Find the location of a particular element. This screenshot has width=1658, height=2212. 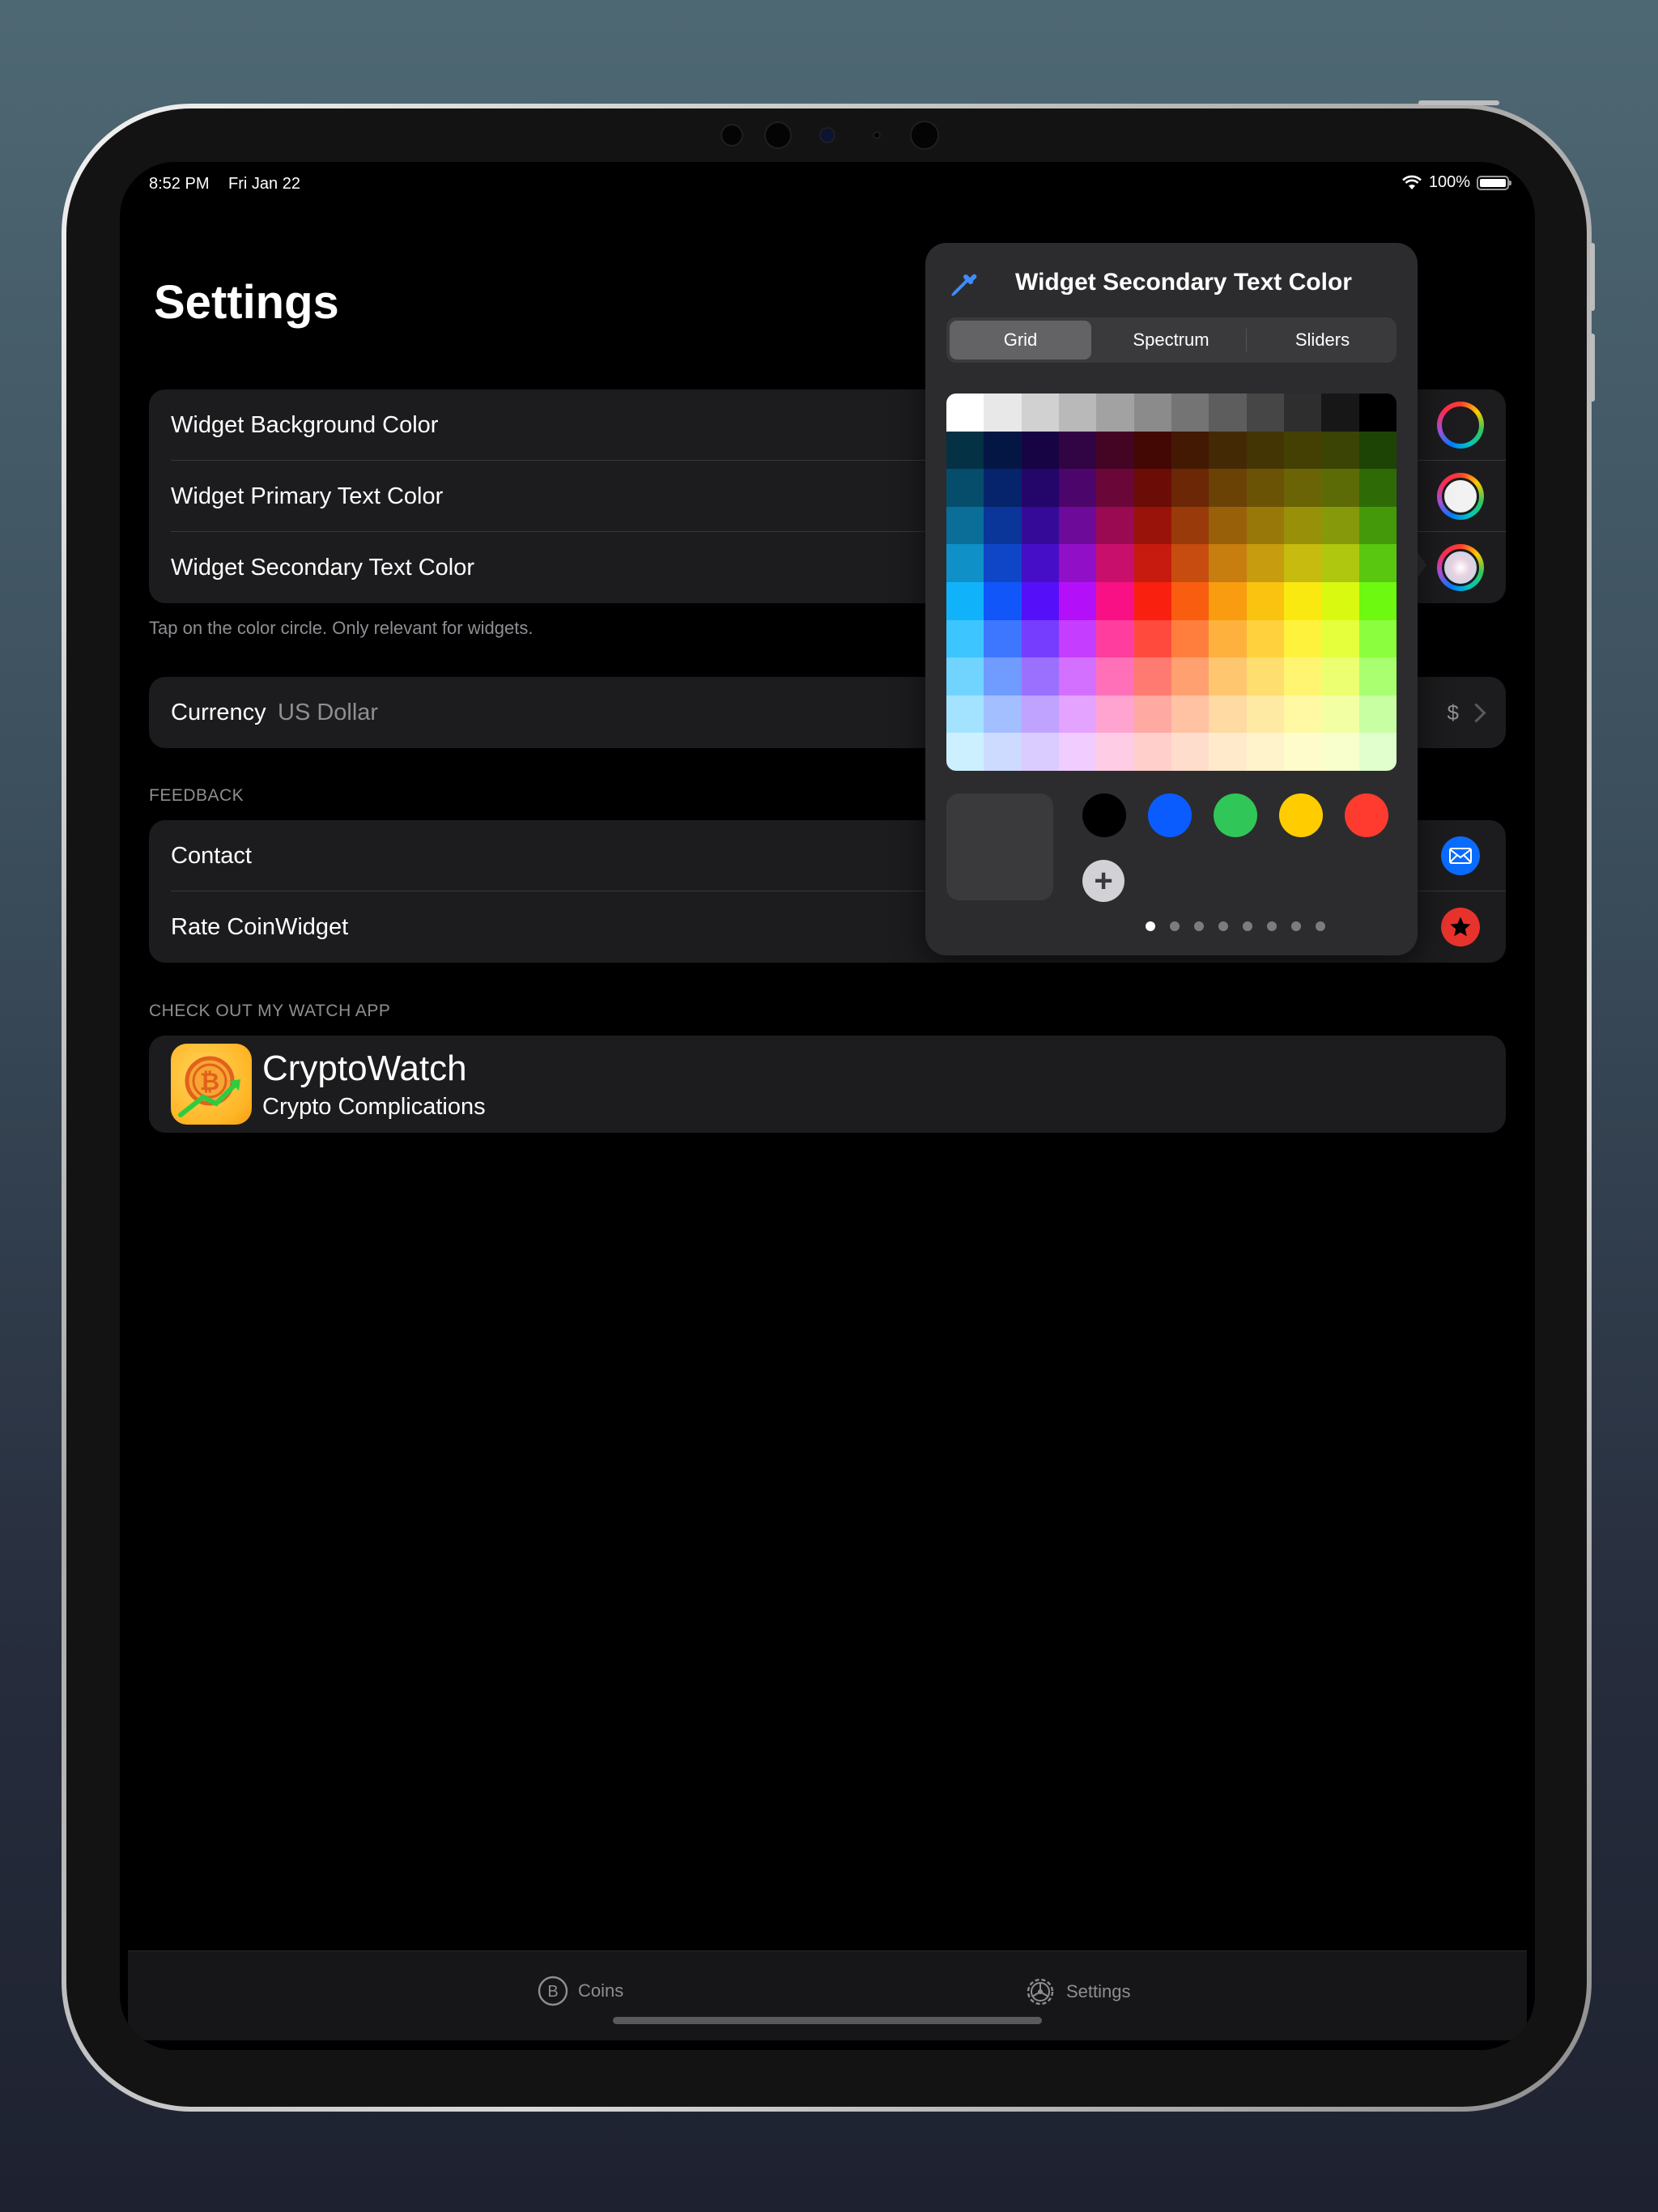

swatch-blue is located at coordinates (1170, 815).